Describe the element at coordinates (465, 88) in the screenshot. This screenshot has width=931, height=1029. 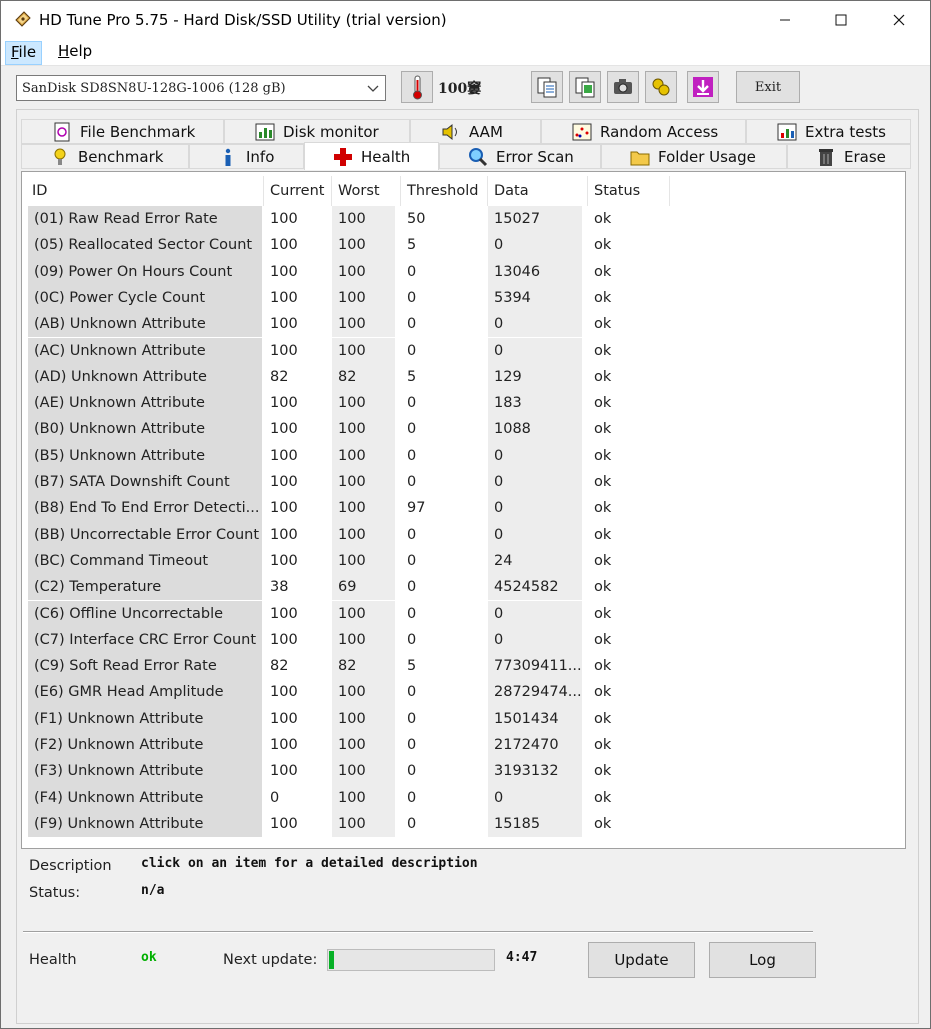
I see `toolbar: SanDisk SD8SN8U-128G-1006 (128 gB) 100窶` at that location.